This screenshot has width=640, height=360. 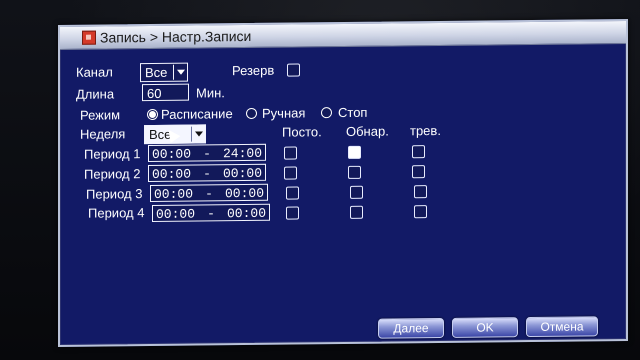 I want to click on period-3-motion-checkbox, so click(x=356, y=192).